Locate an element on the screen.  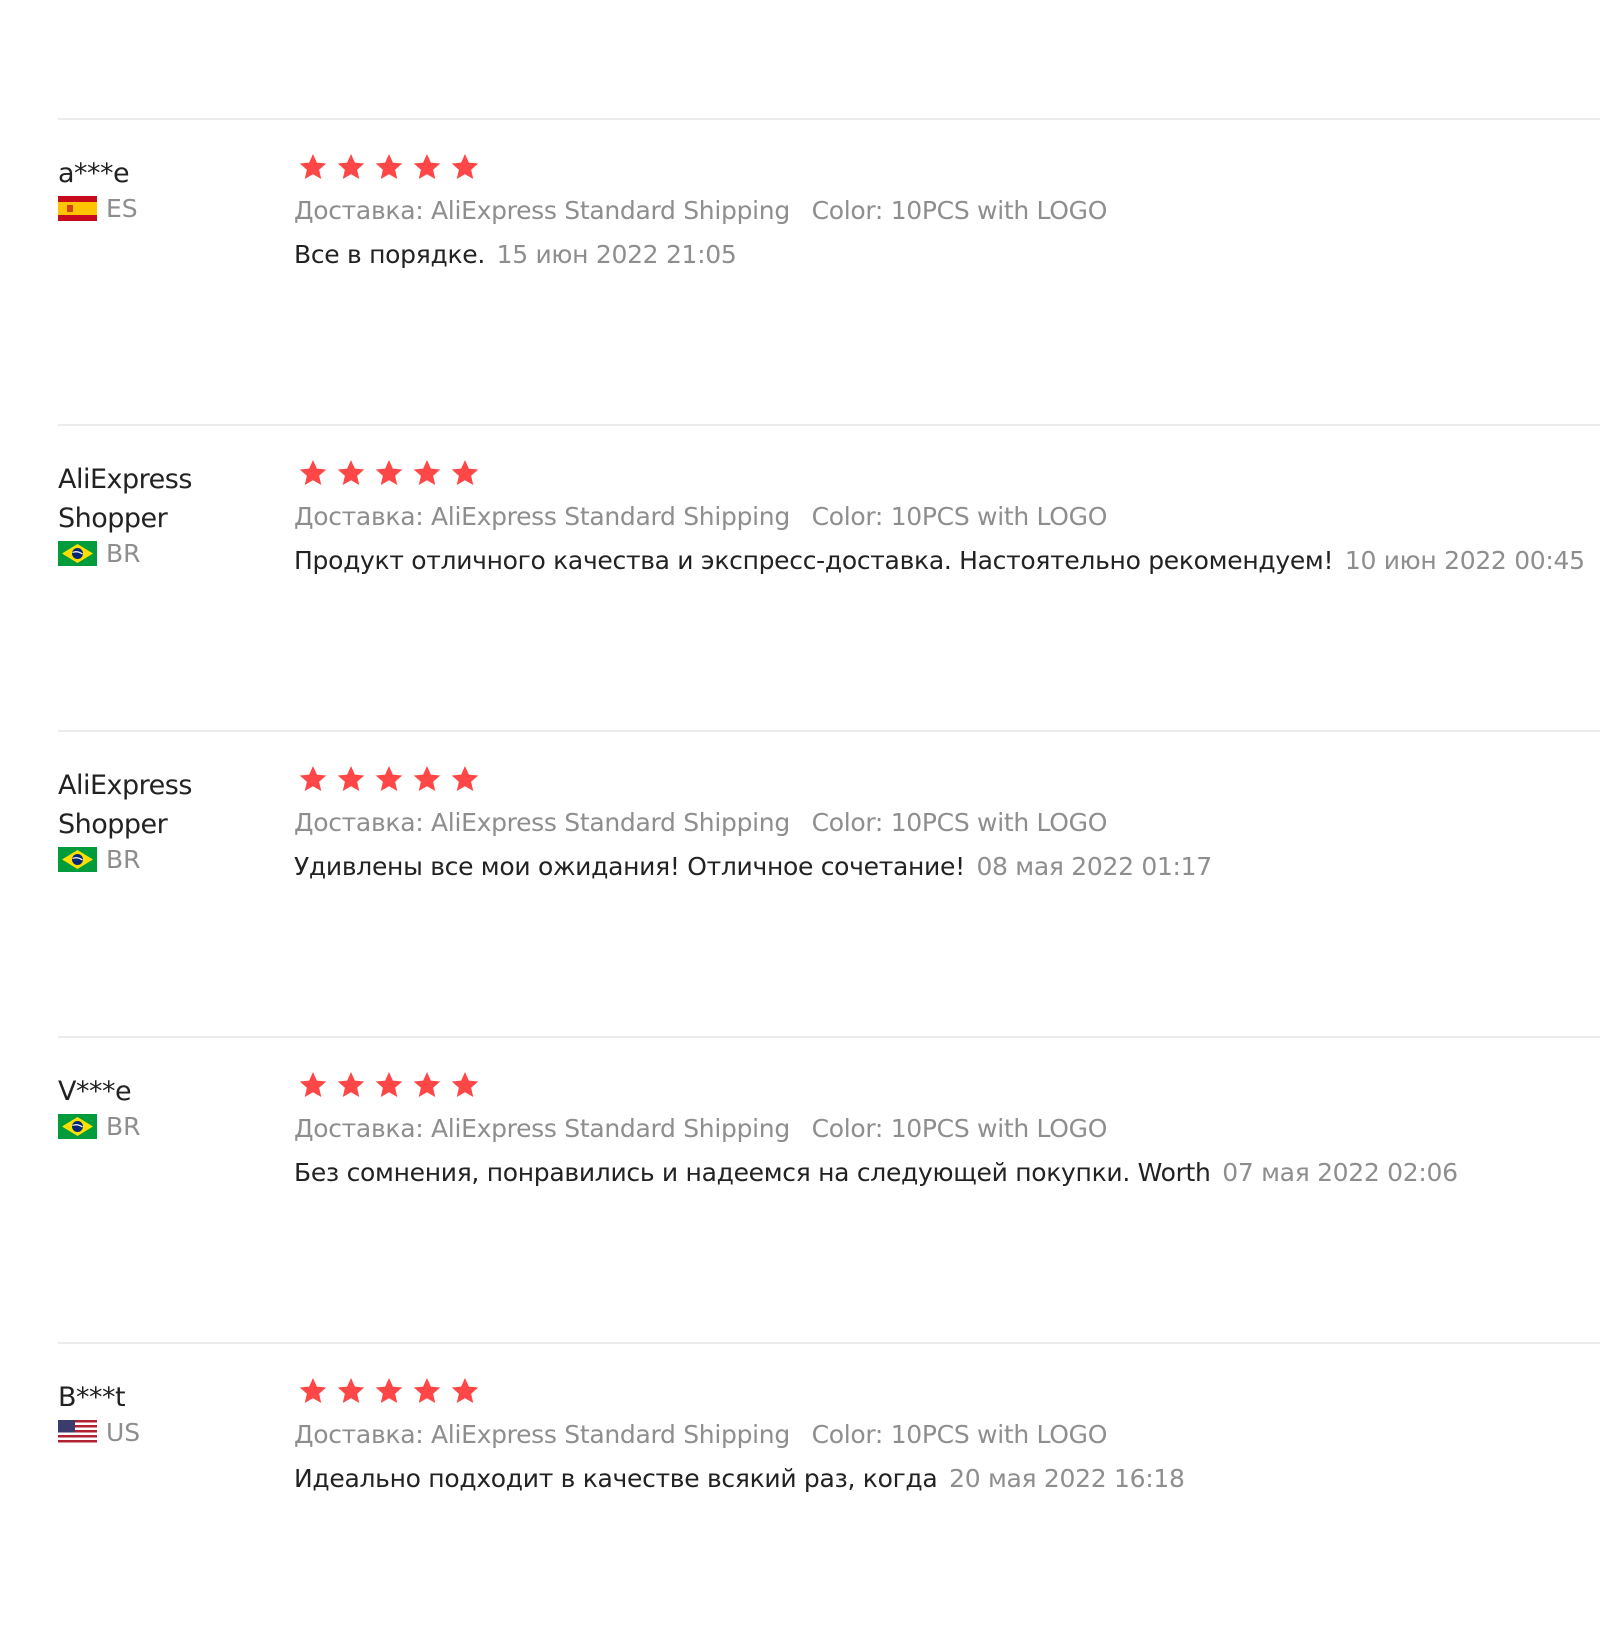
review-date: 15 июн 2022 21:05 is located at coordinates (616, 254).